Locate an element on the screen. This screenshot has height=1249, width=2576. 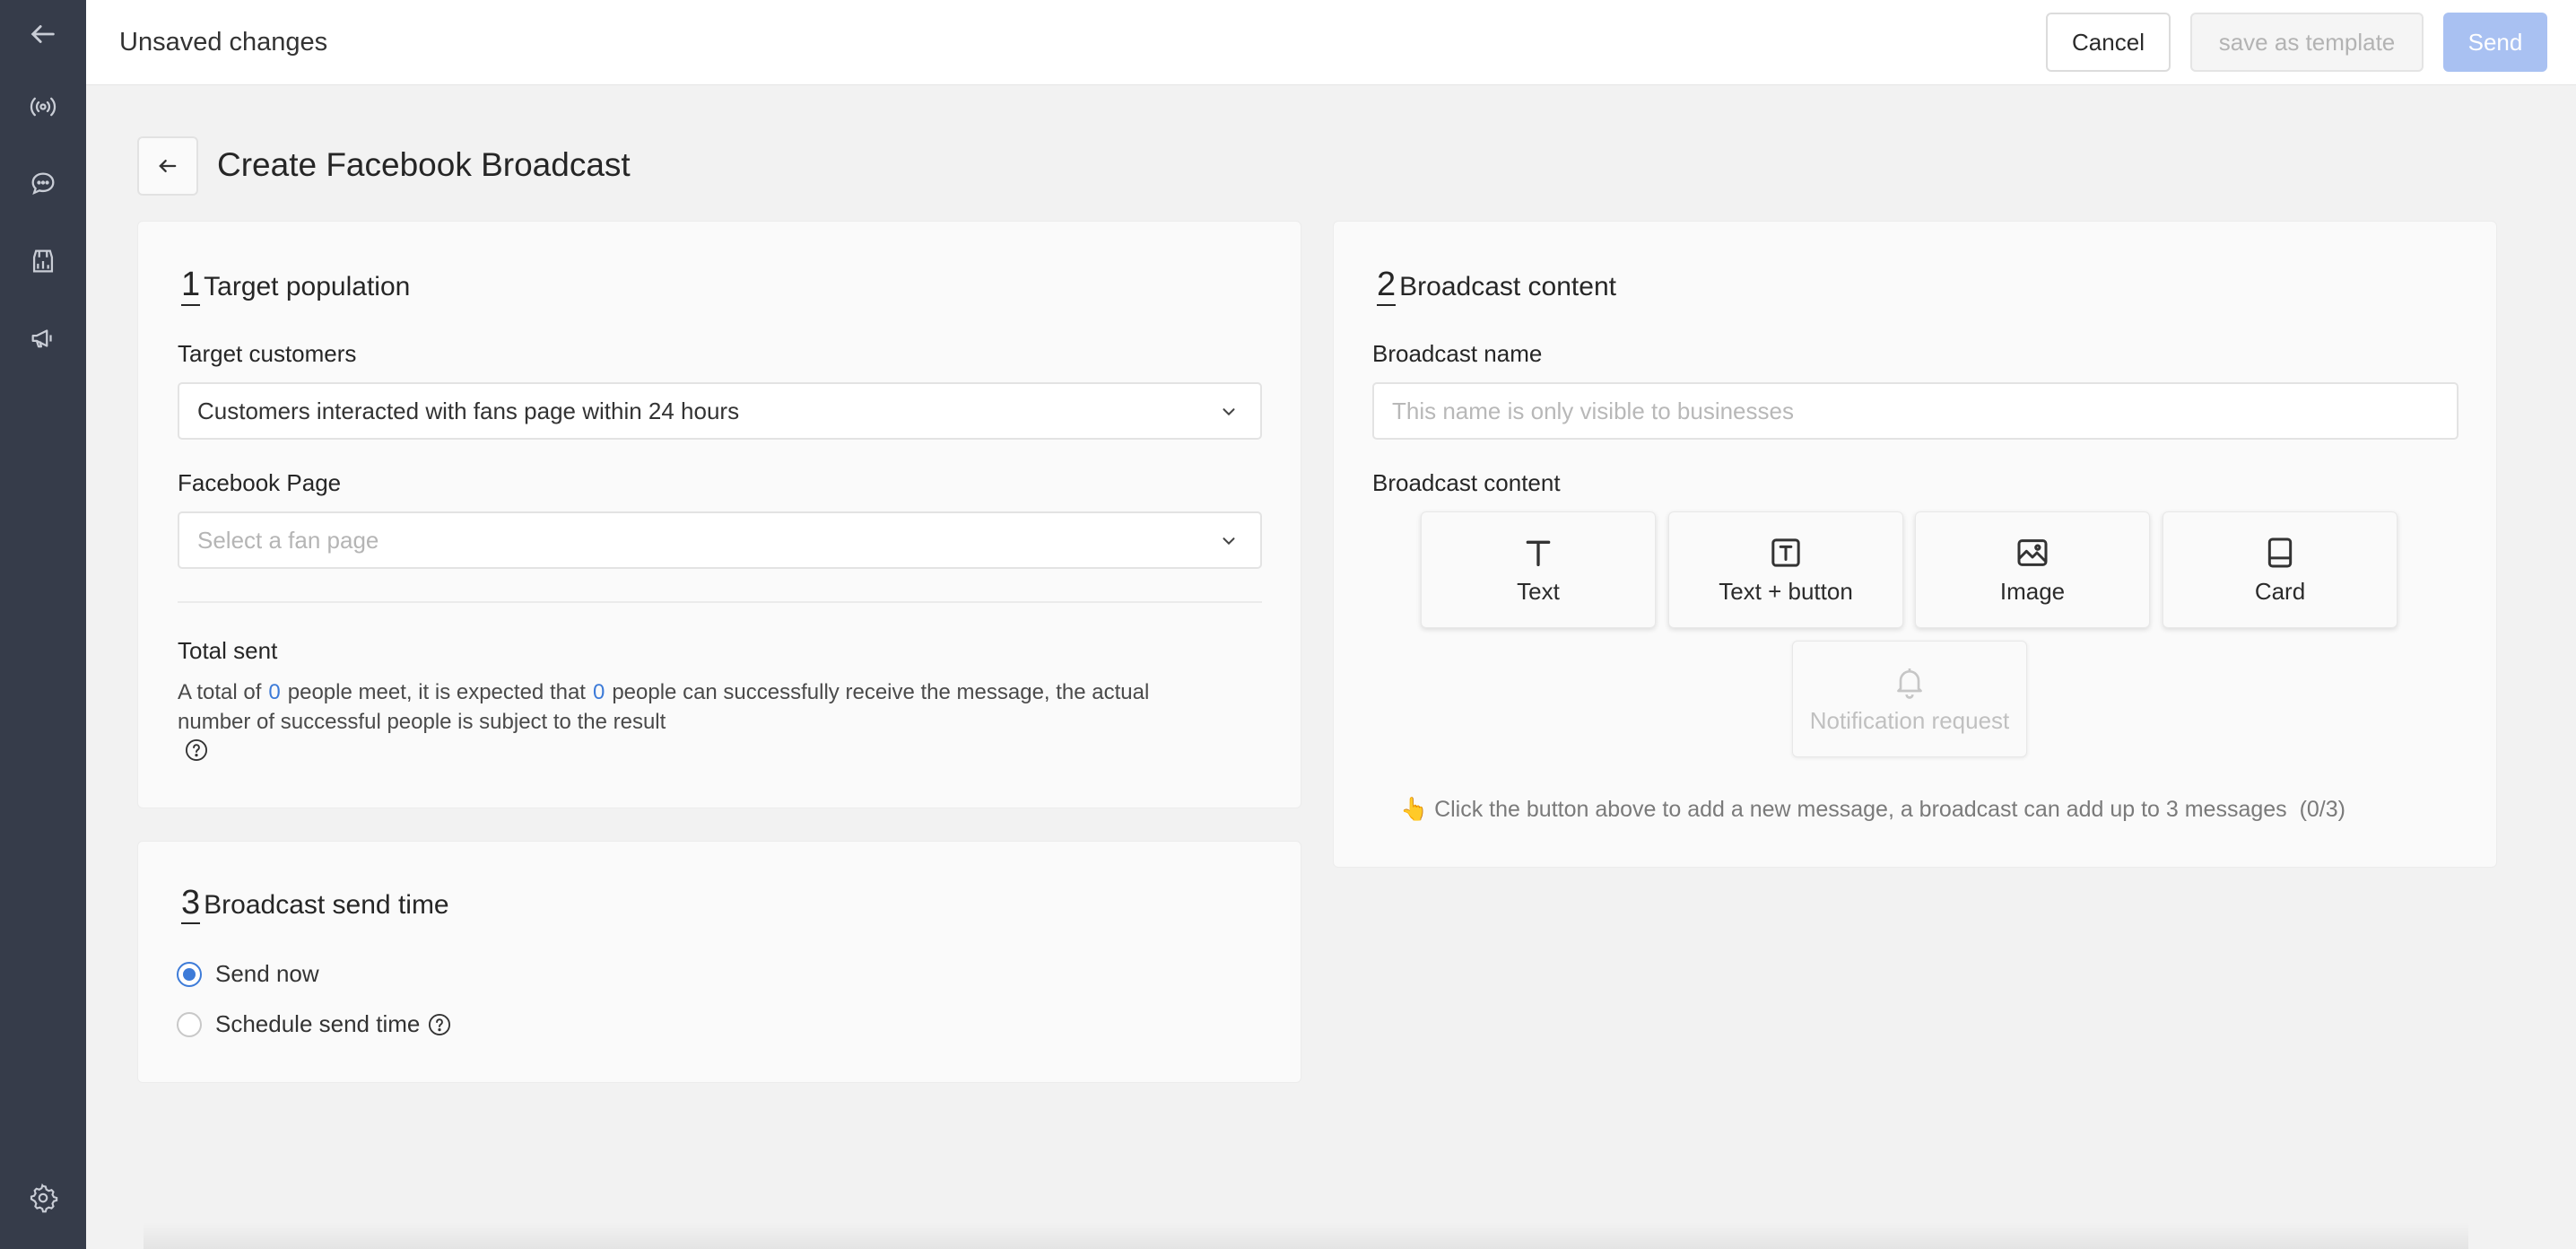
broadcast-content-label: Broadcast content is located at coordinates (1466, 482).